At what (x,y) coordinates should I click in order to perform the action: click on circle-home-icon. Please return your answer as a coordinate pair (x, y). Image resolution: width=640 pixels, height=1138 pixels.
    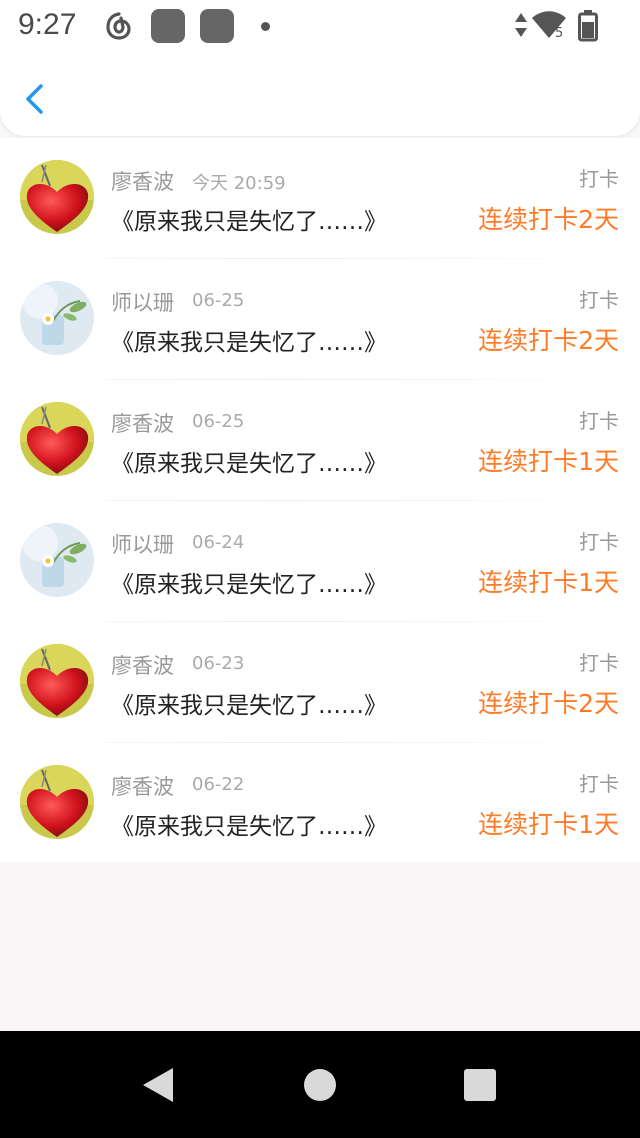
    Looking at the image, I should click on (320, 1085).